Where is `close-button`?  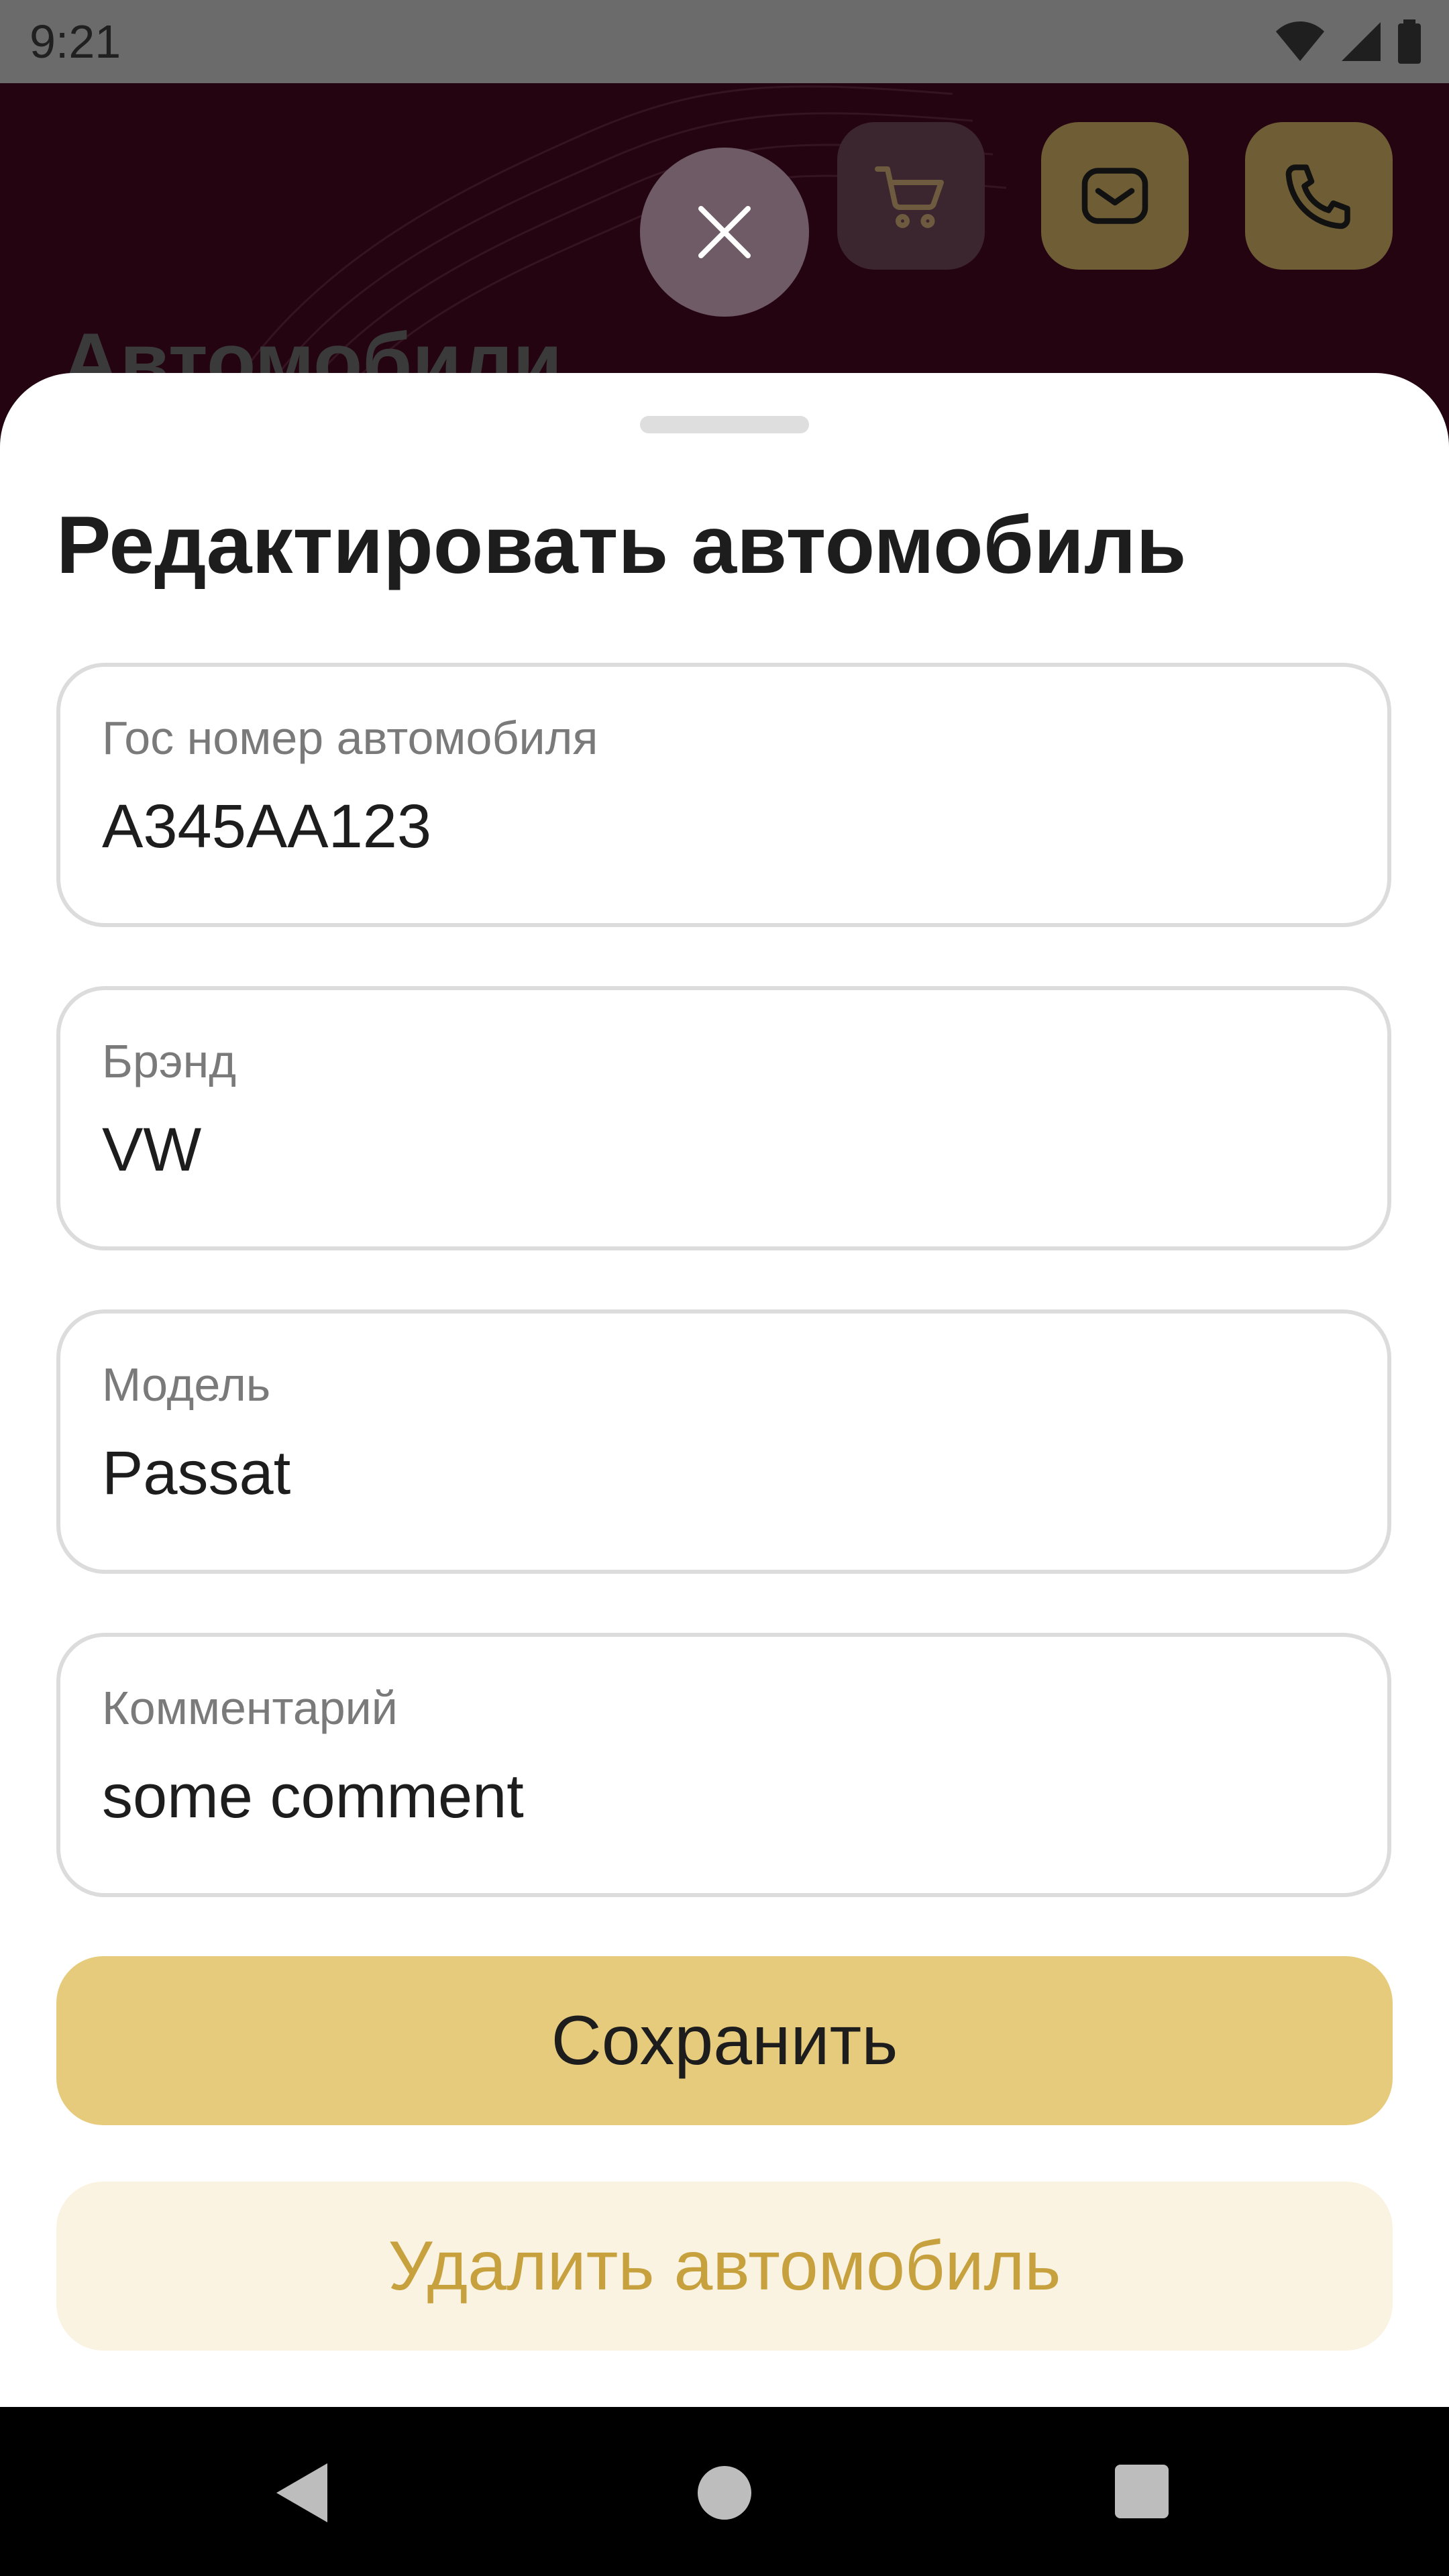
close-button is located at coordinates (724, 232).